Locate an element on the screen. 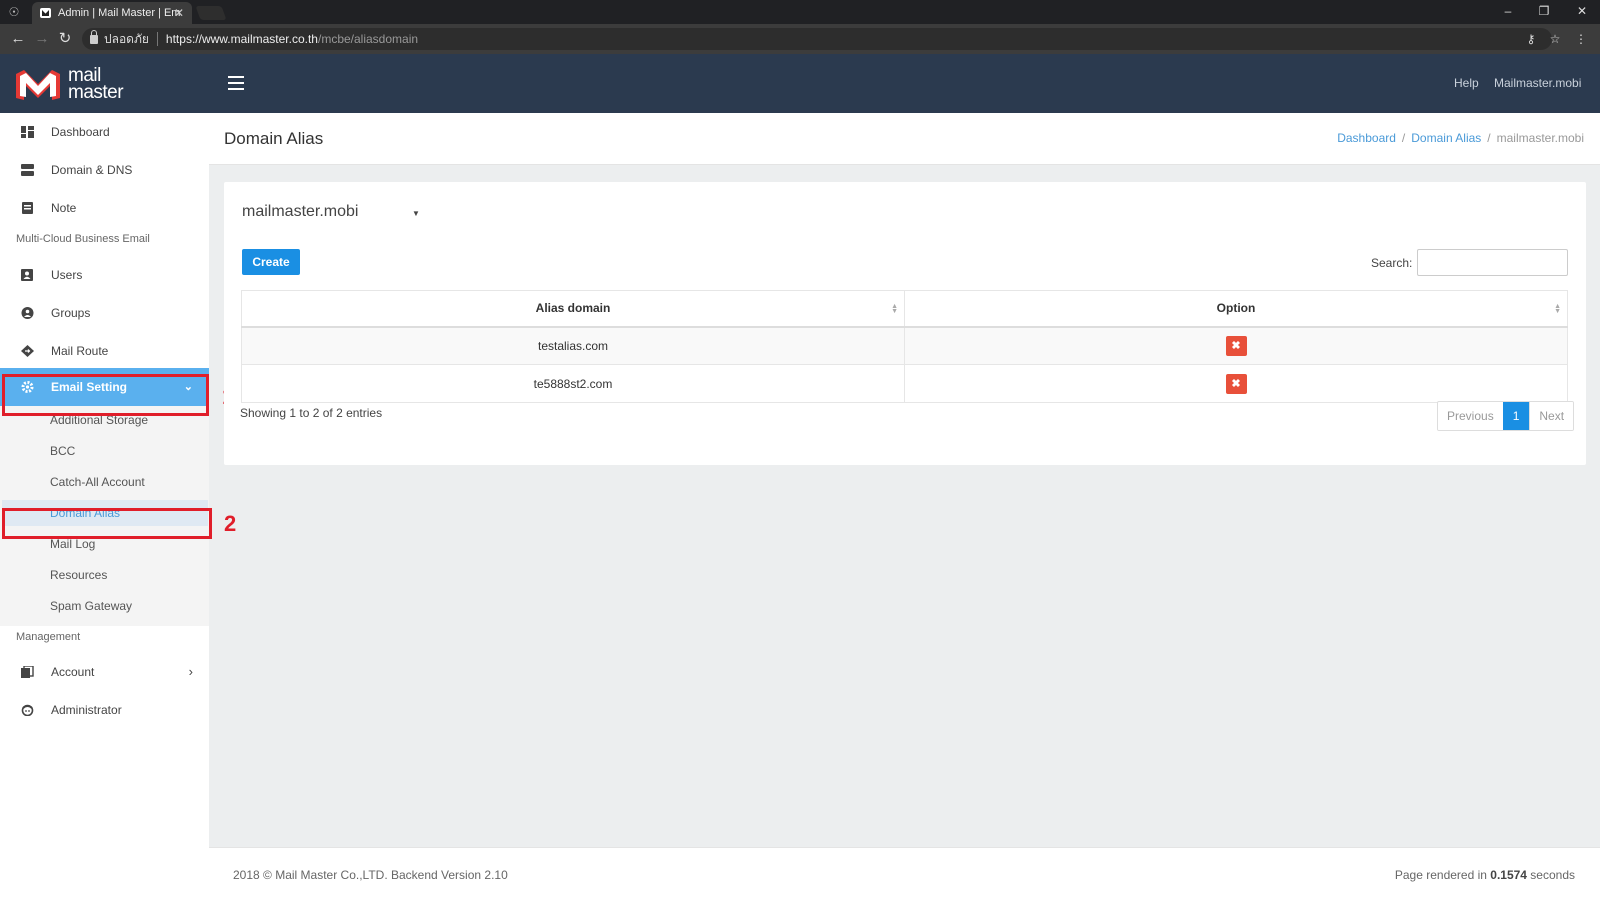 The height and width of the screenshot is (900, 1600). new-tab-button is located at coordinates (211, 13).